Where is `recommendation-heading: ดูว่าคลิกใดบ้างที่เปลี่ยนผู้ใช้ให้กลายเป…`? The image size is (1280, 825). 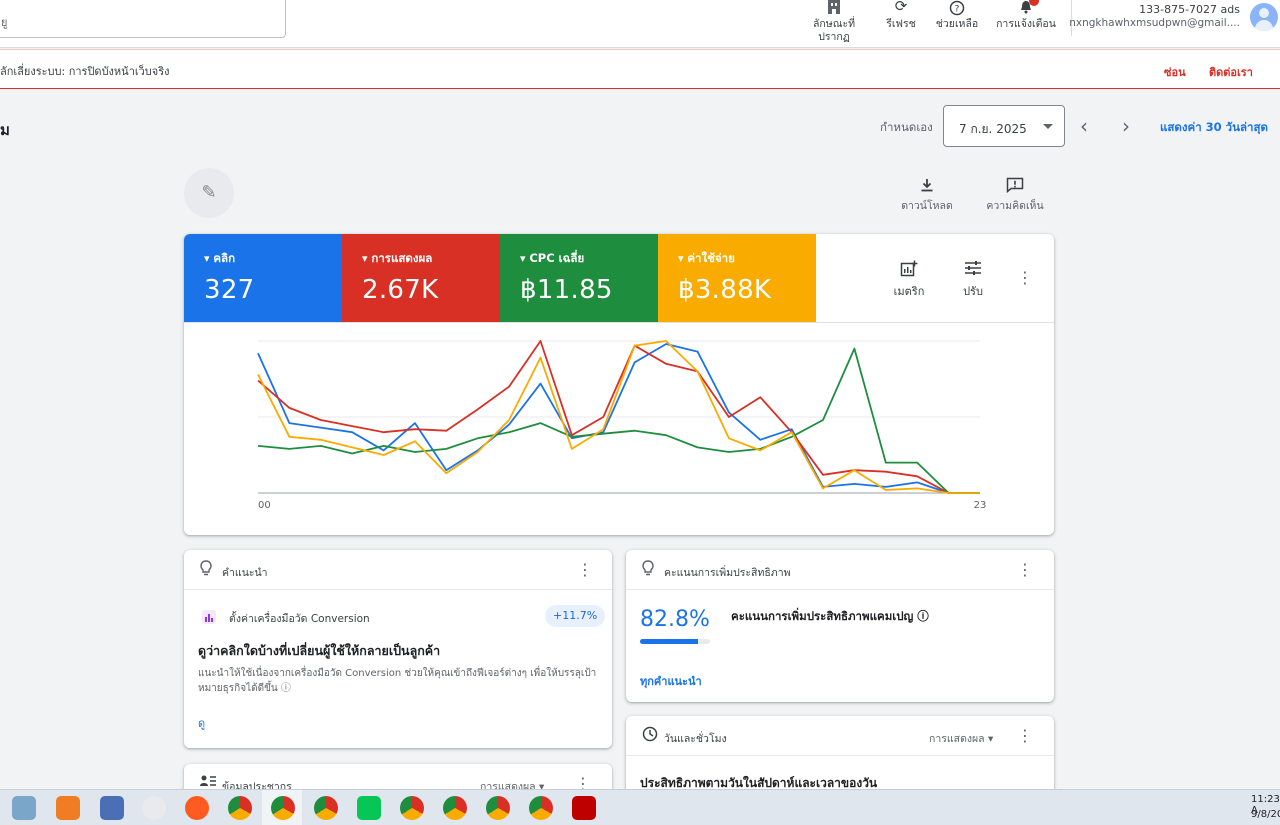
recommendation-heading: ดูว่าคลิกใดบ้างที่เปลี่ยนผู้ใช้ให้กลายเป… is located at coordinates (319, 650).